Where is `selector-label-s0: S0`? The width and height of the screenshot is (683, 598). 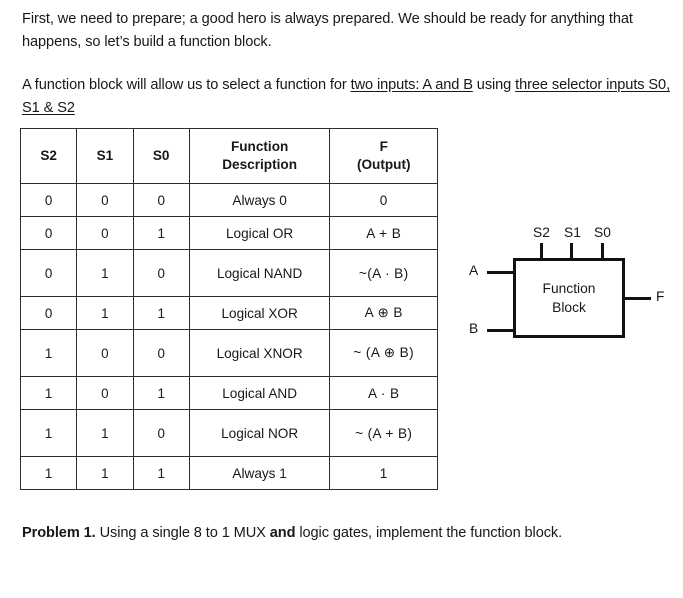 selector-label-s0: S0 is located at coordinates (602, 232).